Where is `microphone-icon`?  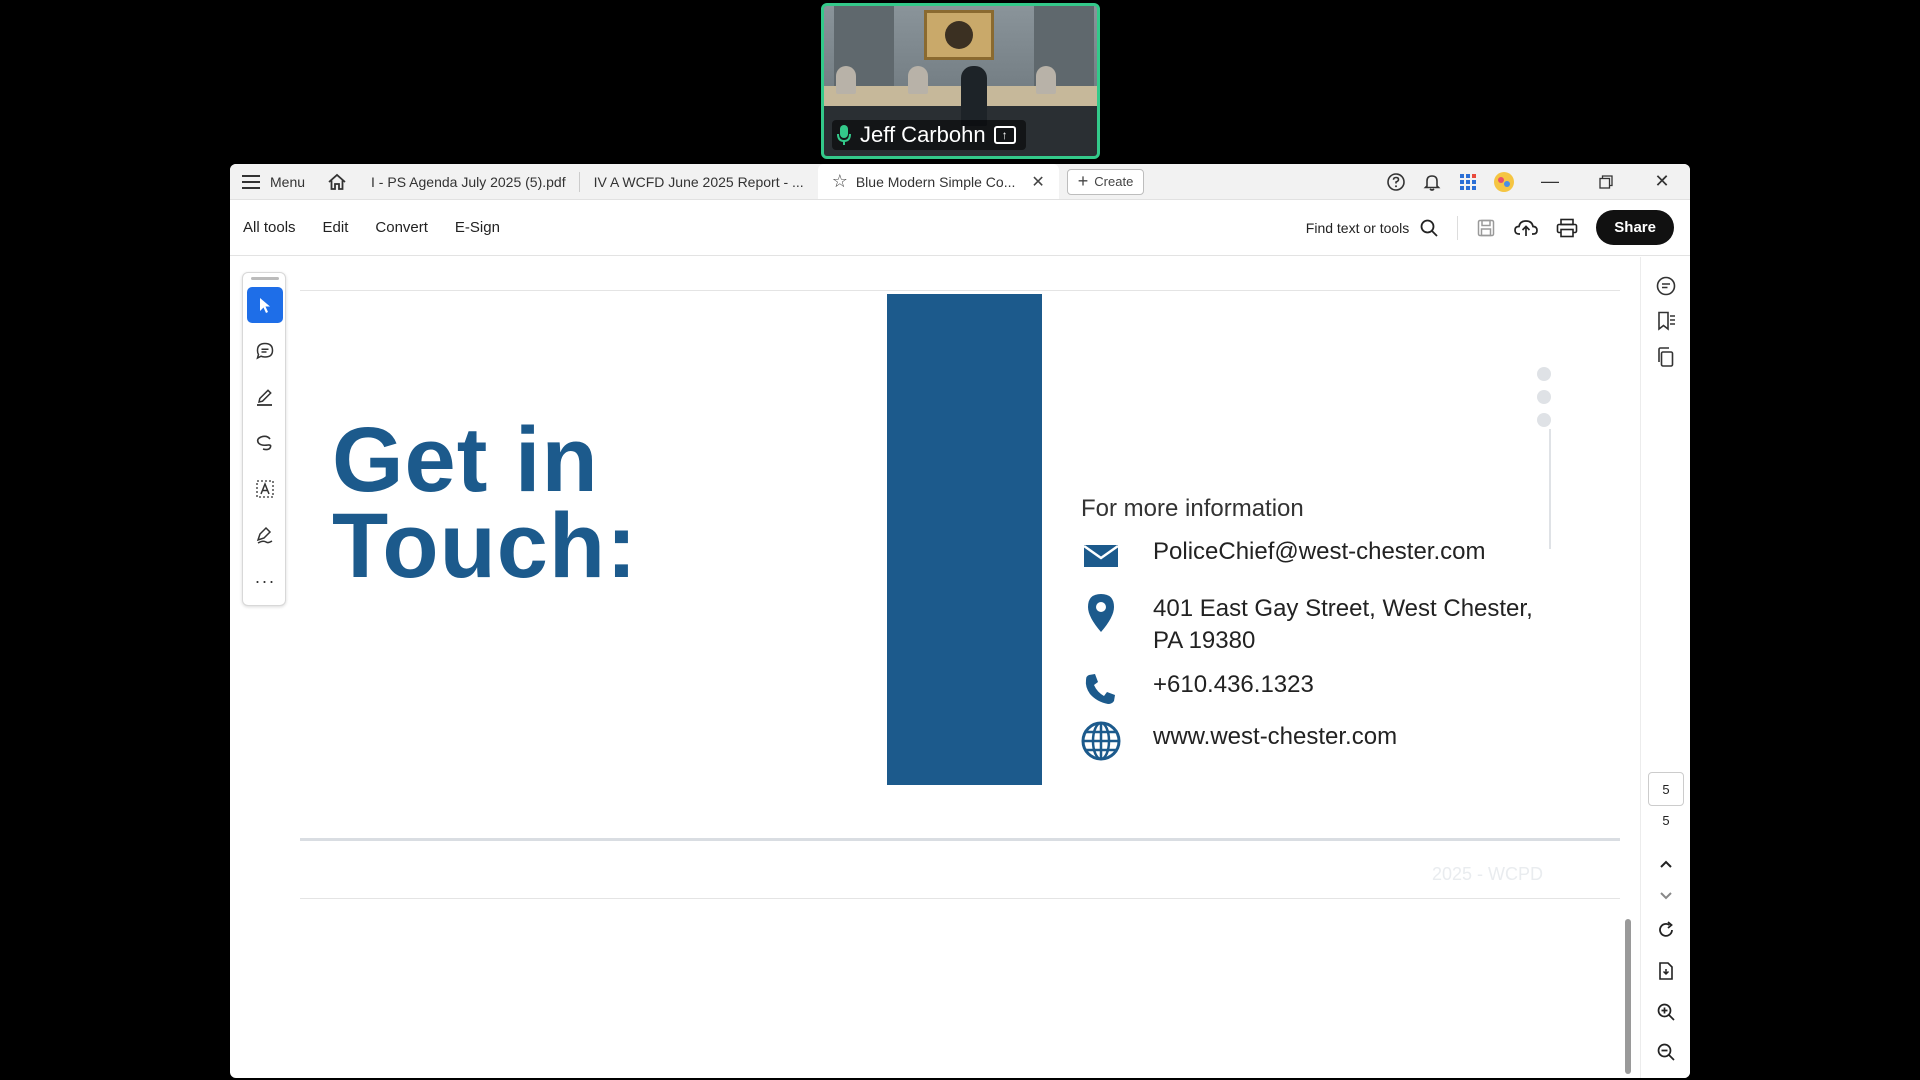
microphone-icon is located at coordinates (844, 135).